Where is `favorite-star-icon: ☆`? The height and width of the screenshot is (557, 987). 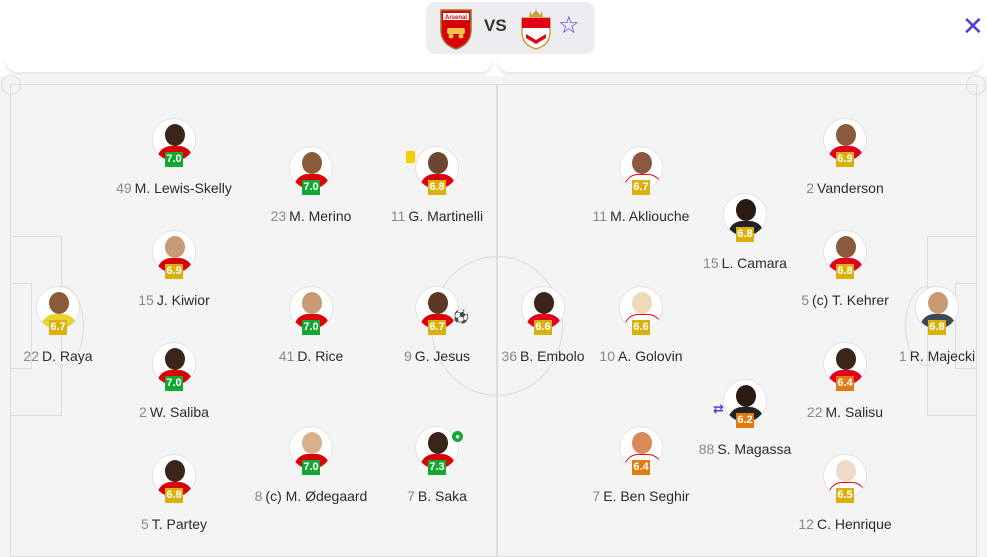 favorite-star-icon: ☆ is located at coordinates (569, 25).